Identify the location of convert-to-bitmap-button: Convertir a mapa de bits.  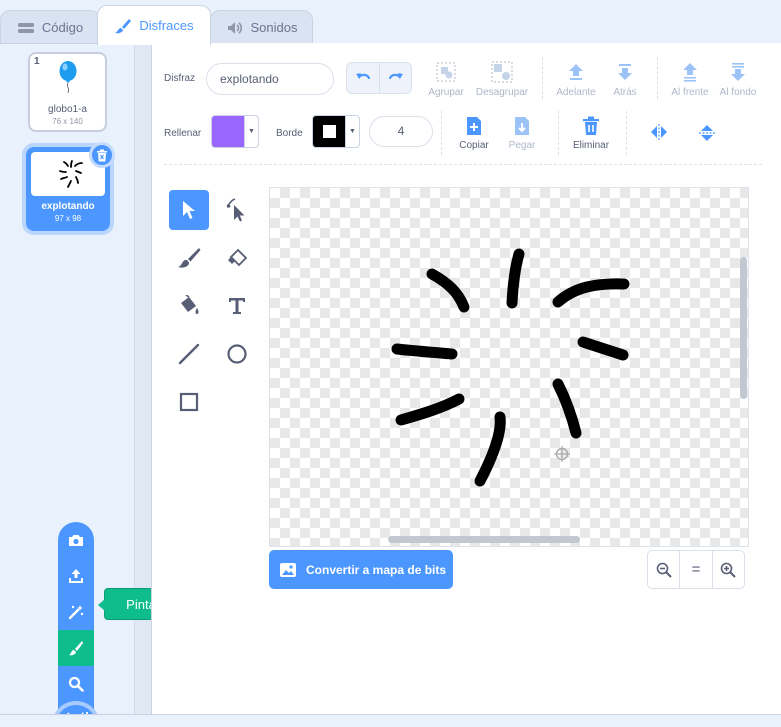
(361, 569).